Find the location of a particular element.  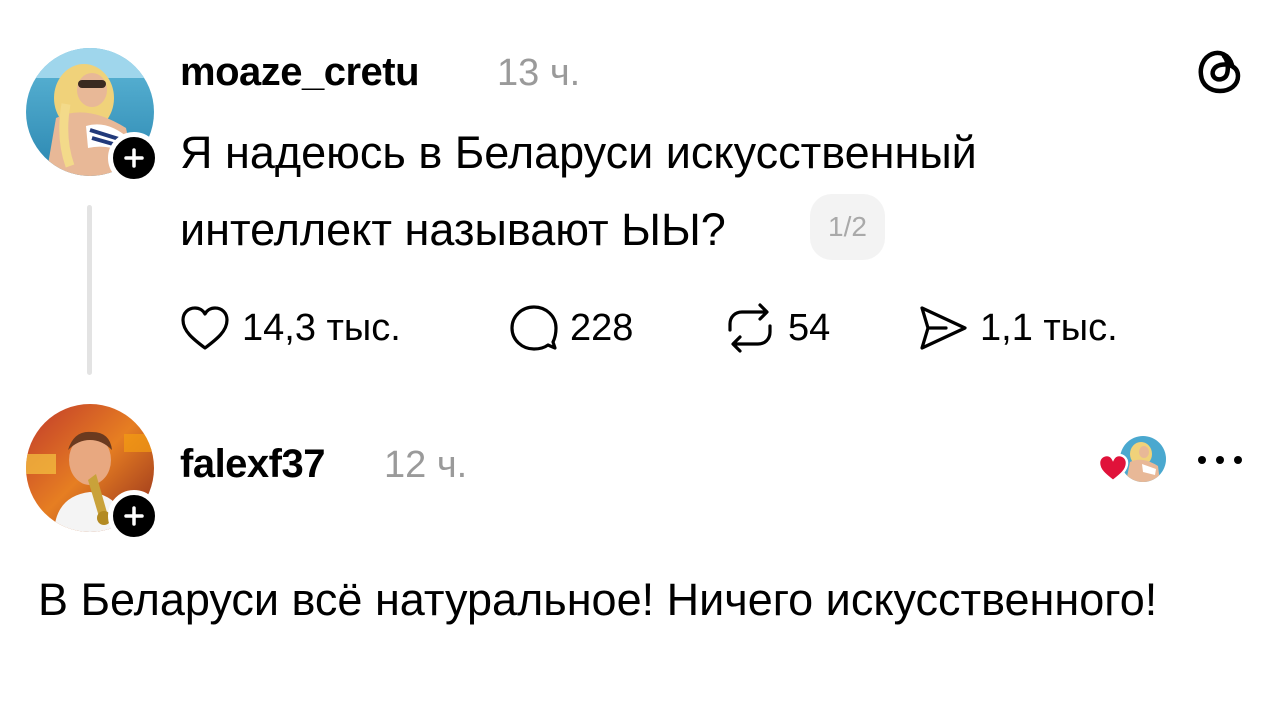

more-dots-icon is located at coordinates (1220, 460).